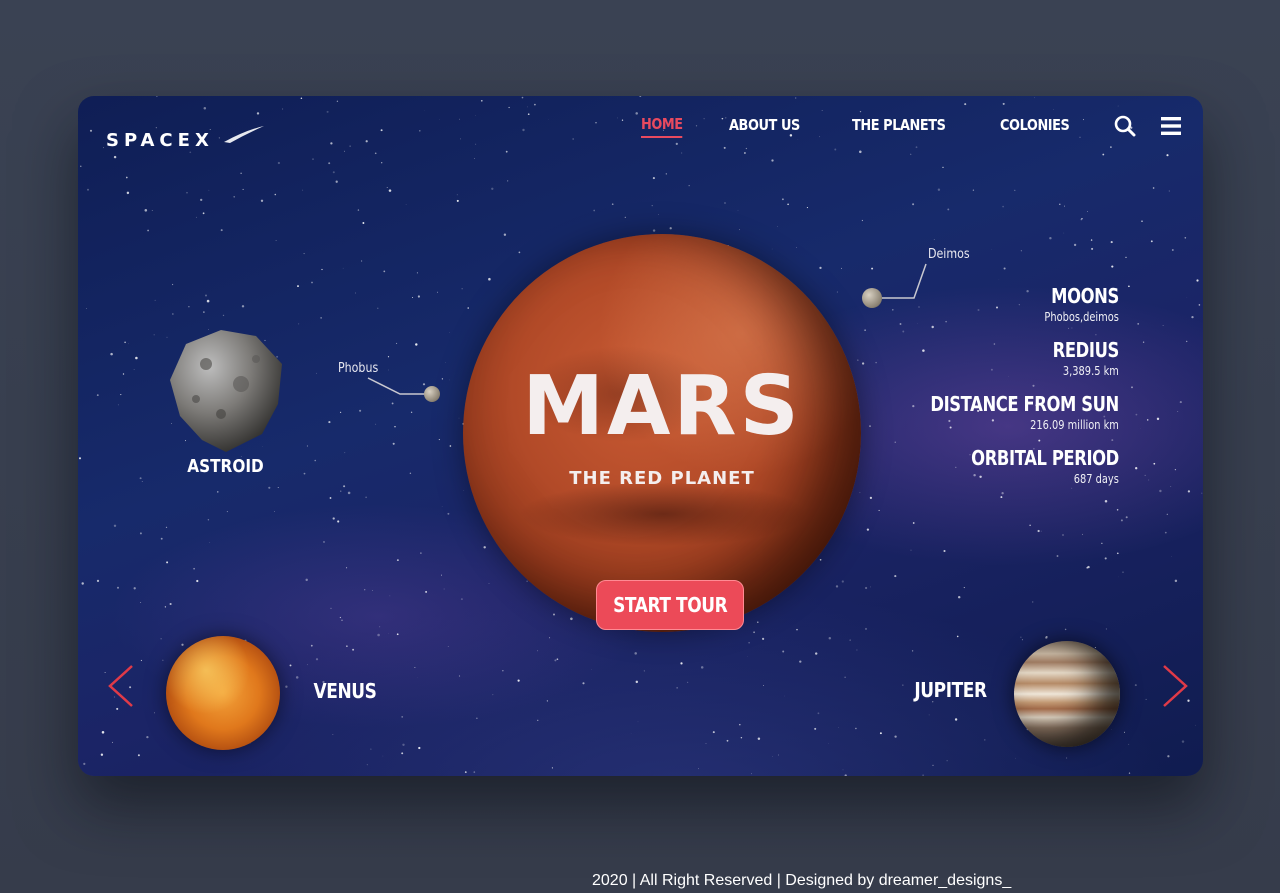 The height and width of the screenshot is (893, 1280). What do you see at coordinates (1085, 296) in the screenshot?
I see `stat-label: MOONS` at bounding box center [1085, 296].